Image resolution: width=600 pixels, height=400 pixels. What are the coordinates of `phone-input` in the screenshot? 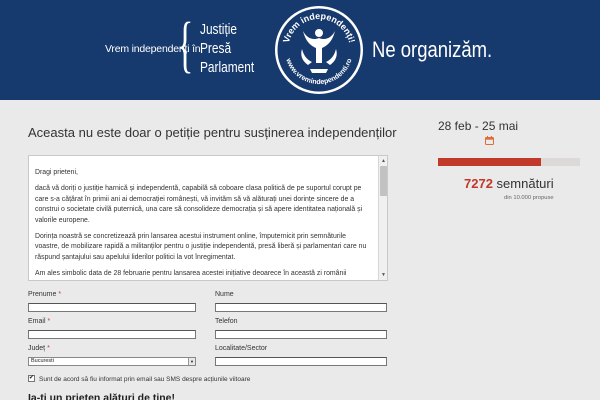 It's located at (301, 334).